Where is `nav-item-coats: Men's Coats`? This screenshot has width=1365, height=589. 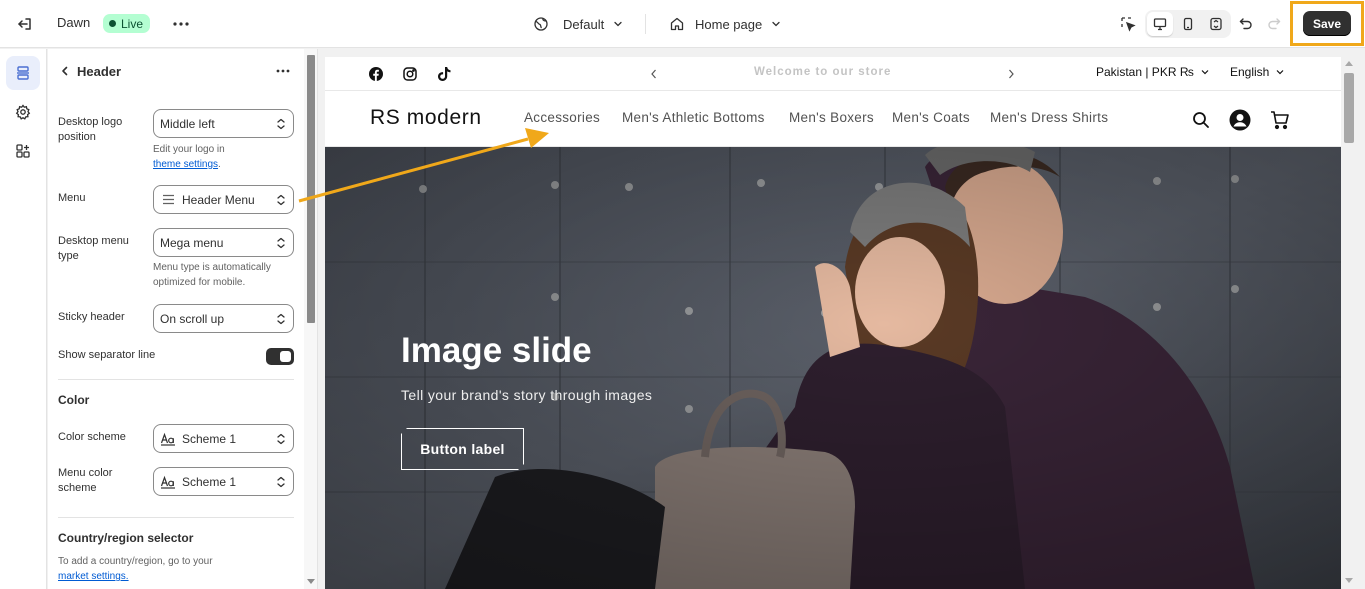 nav-item-coats: Men's Coats is located at coordinates (931, 117).